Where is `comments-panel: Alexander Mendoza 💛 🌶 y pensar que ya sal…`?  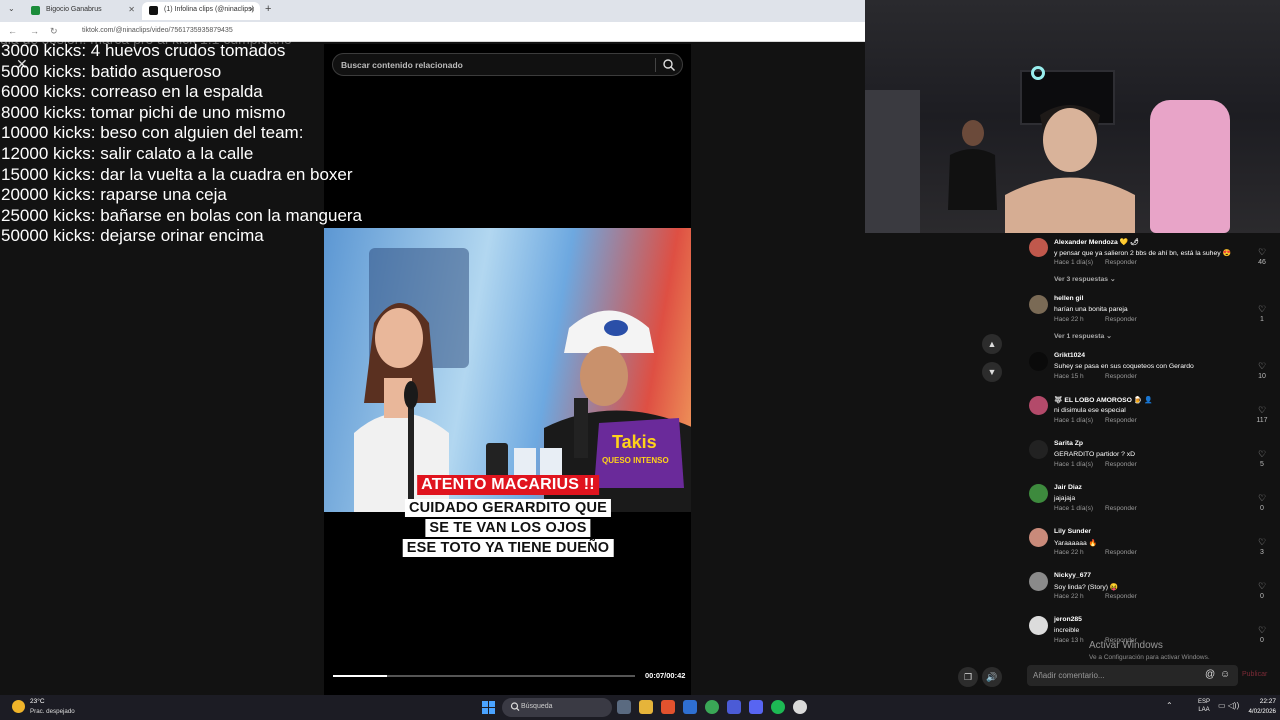
comments-panel: Alexander Mendoza 💛 🌶 y pensar que ya sal… is located at coordinates (1145, 448).